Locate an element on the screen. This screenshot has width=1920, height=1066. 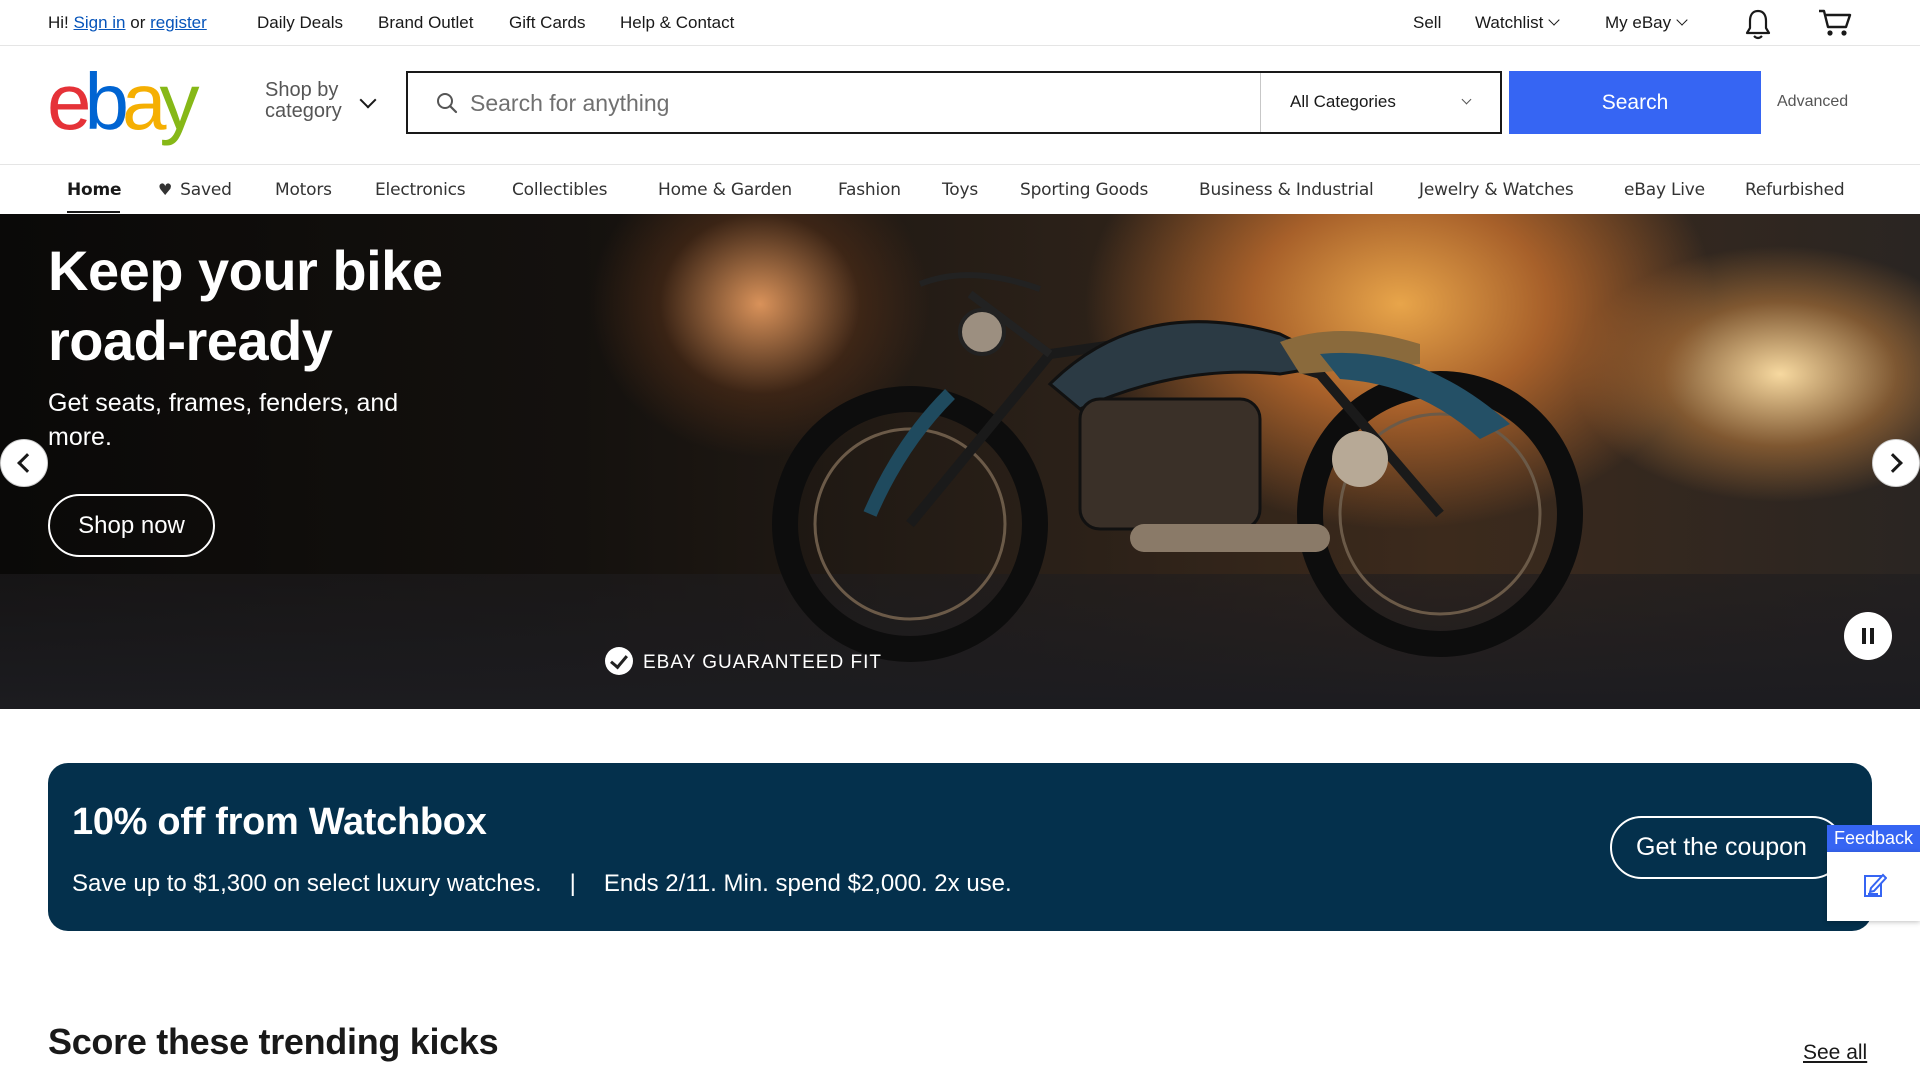
my-ebay-label: My eBay is located at coordinates (1638, 22).